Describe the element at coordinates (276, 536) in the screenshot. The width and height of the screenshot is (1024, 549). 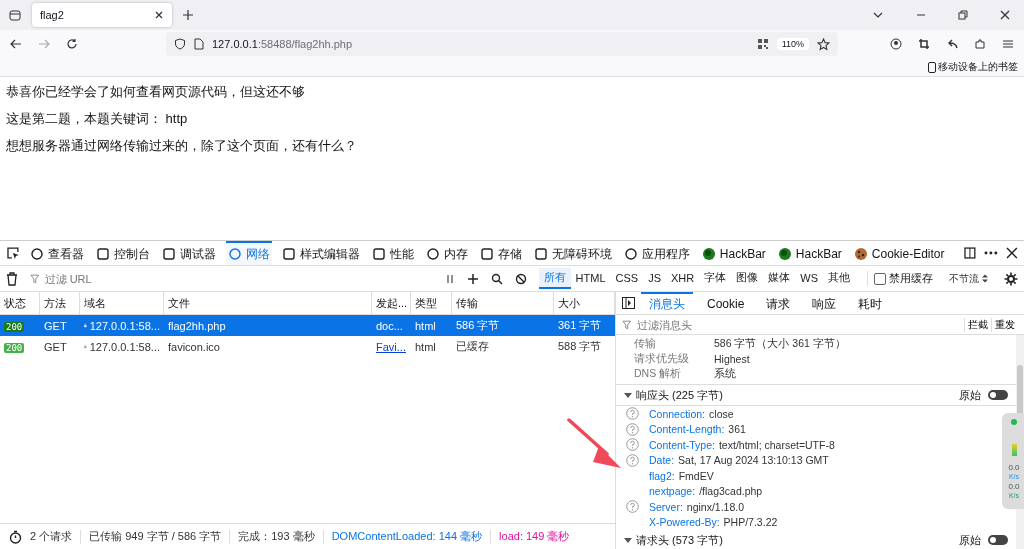
I see `status-text: 完成：193 毫秒` at that location.